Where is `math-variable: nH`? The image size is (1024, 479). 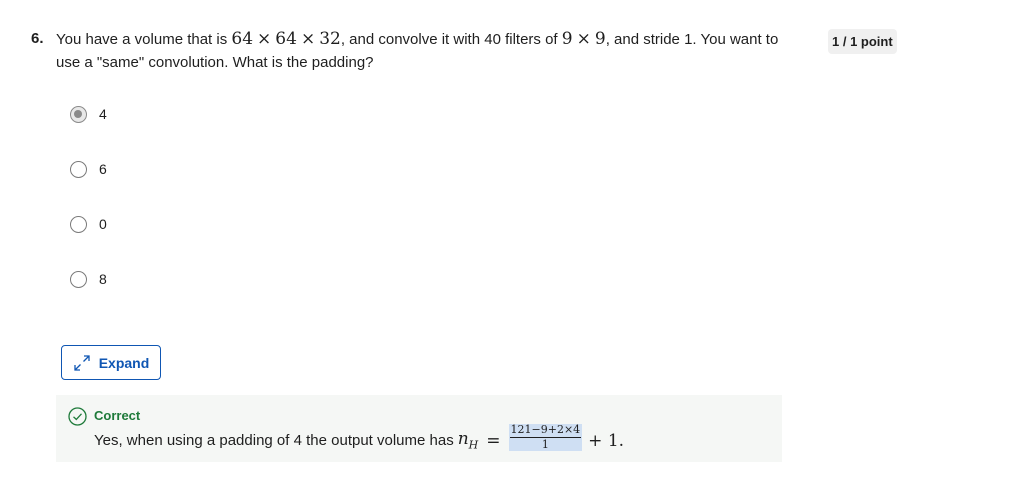 math-variable: nH is located at coordinates (468, 440).